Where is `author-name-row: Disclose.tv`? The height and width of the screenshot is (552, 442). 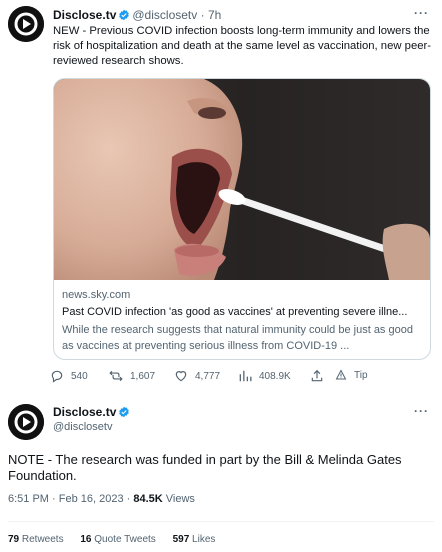 author-name-row: Disclose.tv is located at coordinates (92, 412).